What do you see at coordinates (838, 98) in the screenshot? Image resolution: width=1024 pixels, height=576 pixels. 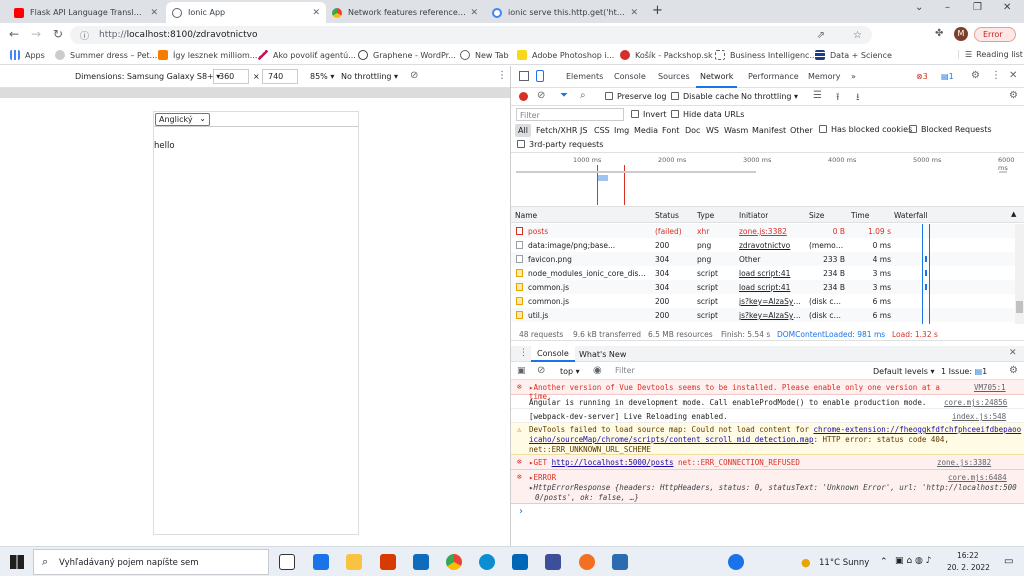 I see `upload-icon: ⭱` at bounding box center [838, 98].